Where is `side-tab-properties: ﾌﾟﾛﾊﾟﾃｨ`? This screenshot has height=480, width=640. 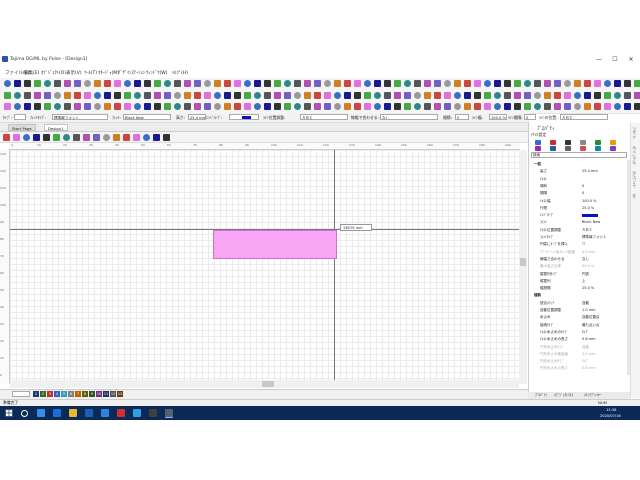 side-tab-properties: ﾌﾟﾛﾊﾟﾃｨ is located at coordinates (634, 133).